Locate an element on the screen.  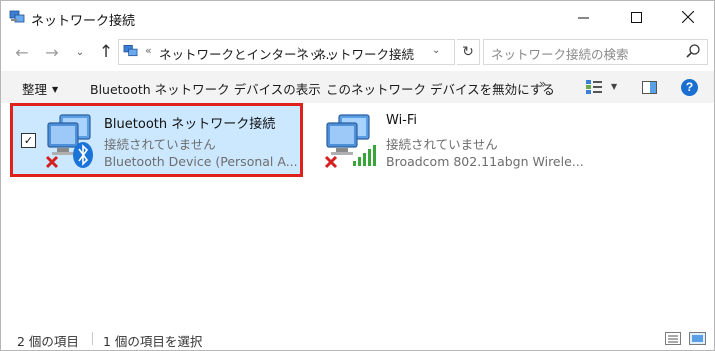
network-connections-icon is located at coordinates (130, 51).